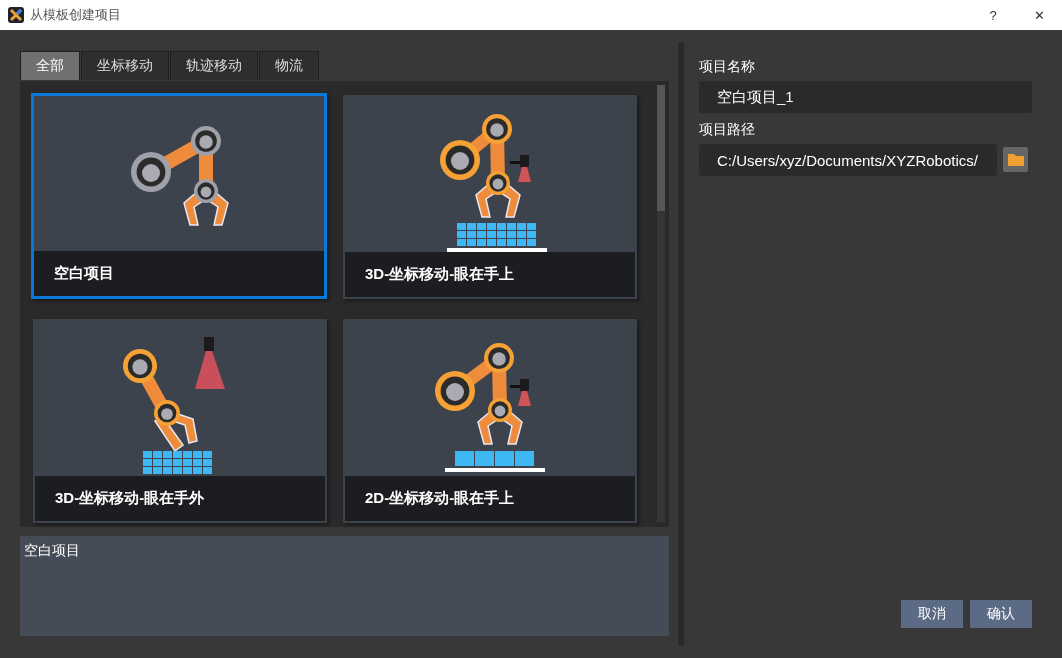  I want to click on template-title: 3D-坐标移动-眼在手上, so click(490, 274).